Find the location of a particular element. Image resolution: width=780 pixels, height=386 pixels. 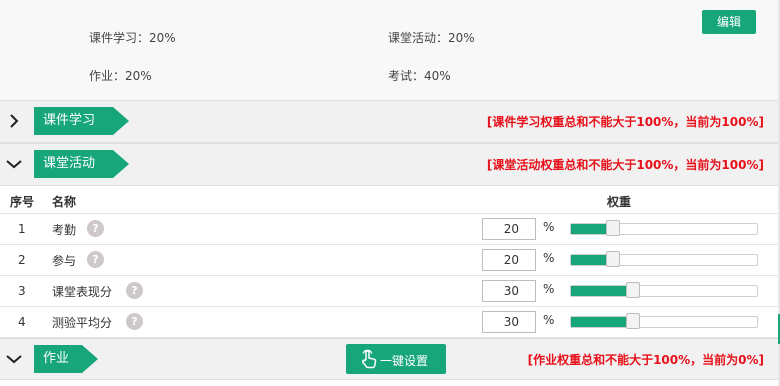

one-key-setup-label: 一键设置 is located at coordinates (404, 361).